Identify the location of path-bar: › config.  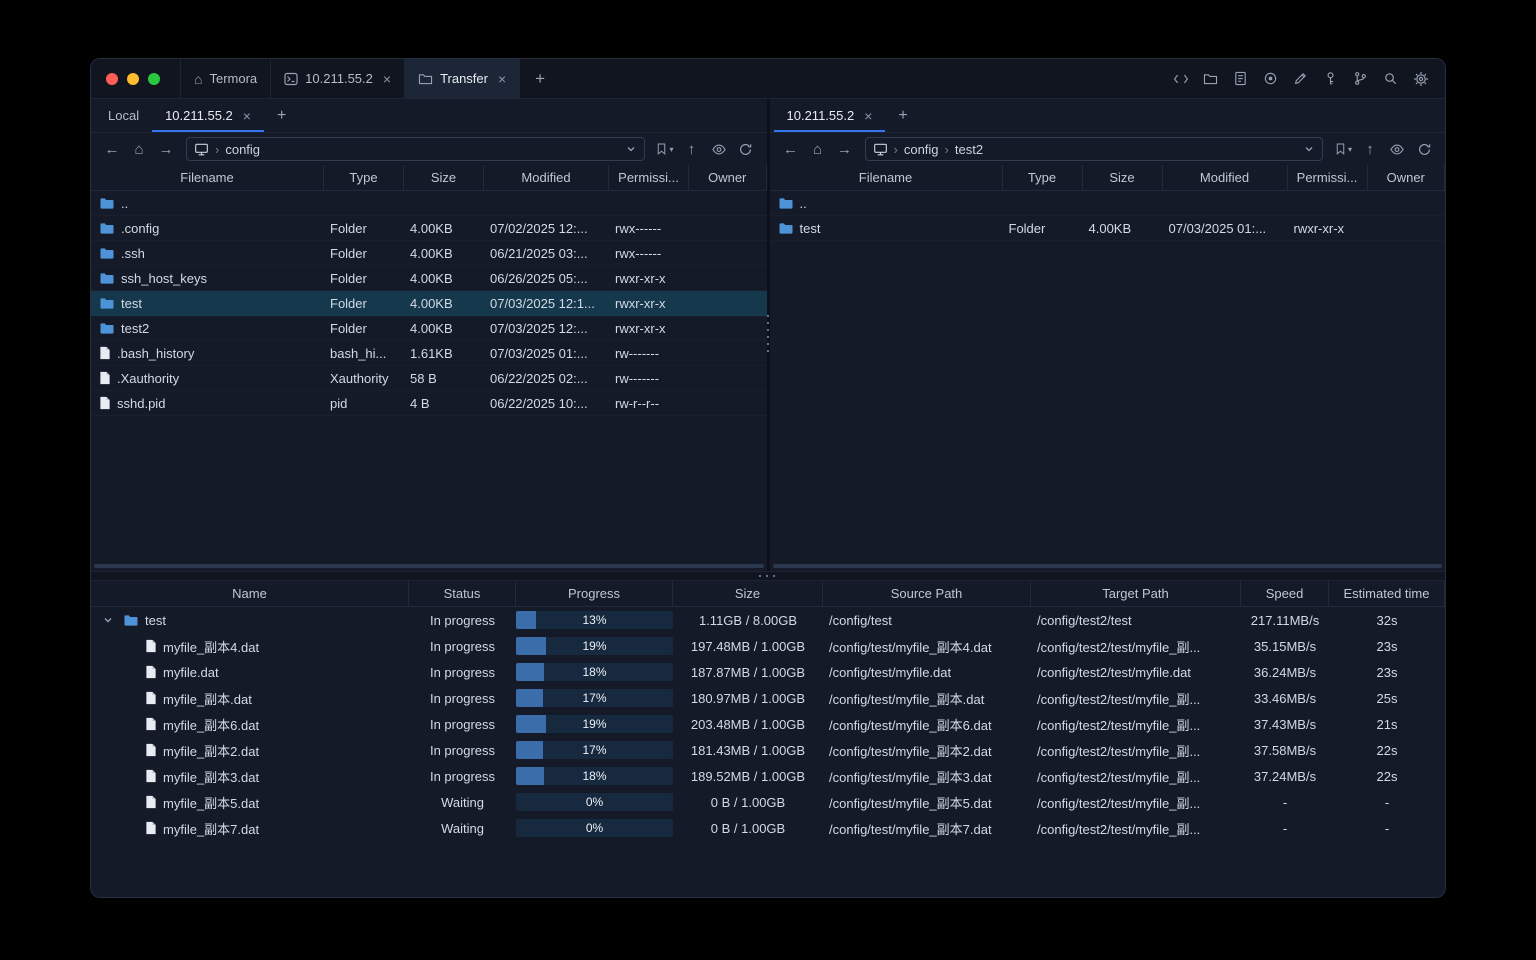
(415, 149).